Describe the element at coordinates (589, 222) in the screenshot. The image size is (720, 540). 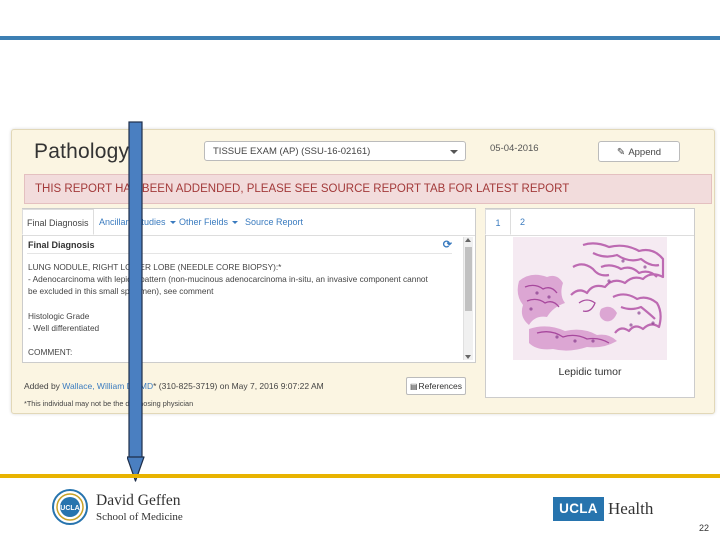
I see `image-tabs: 1 2` at that location.